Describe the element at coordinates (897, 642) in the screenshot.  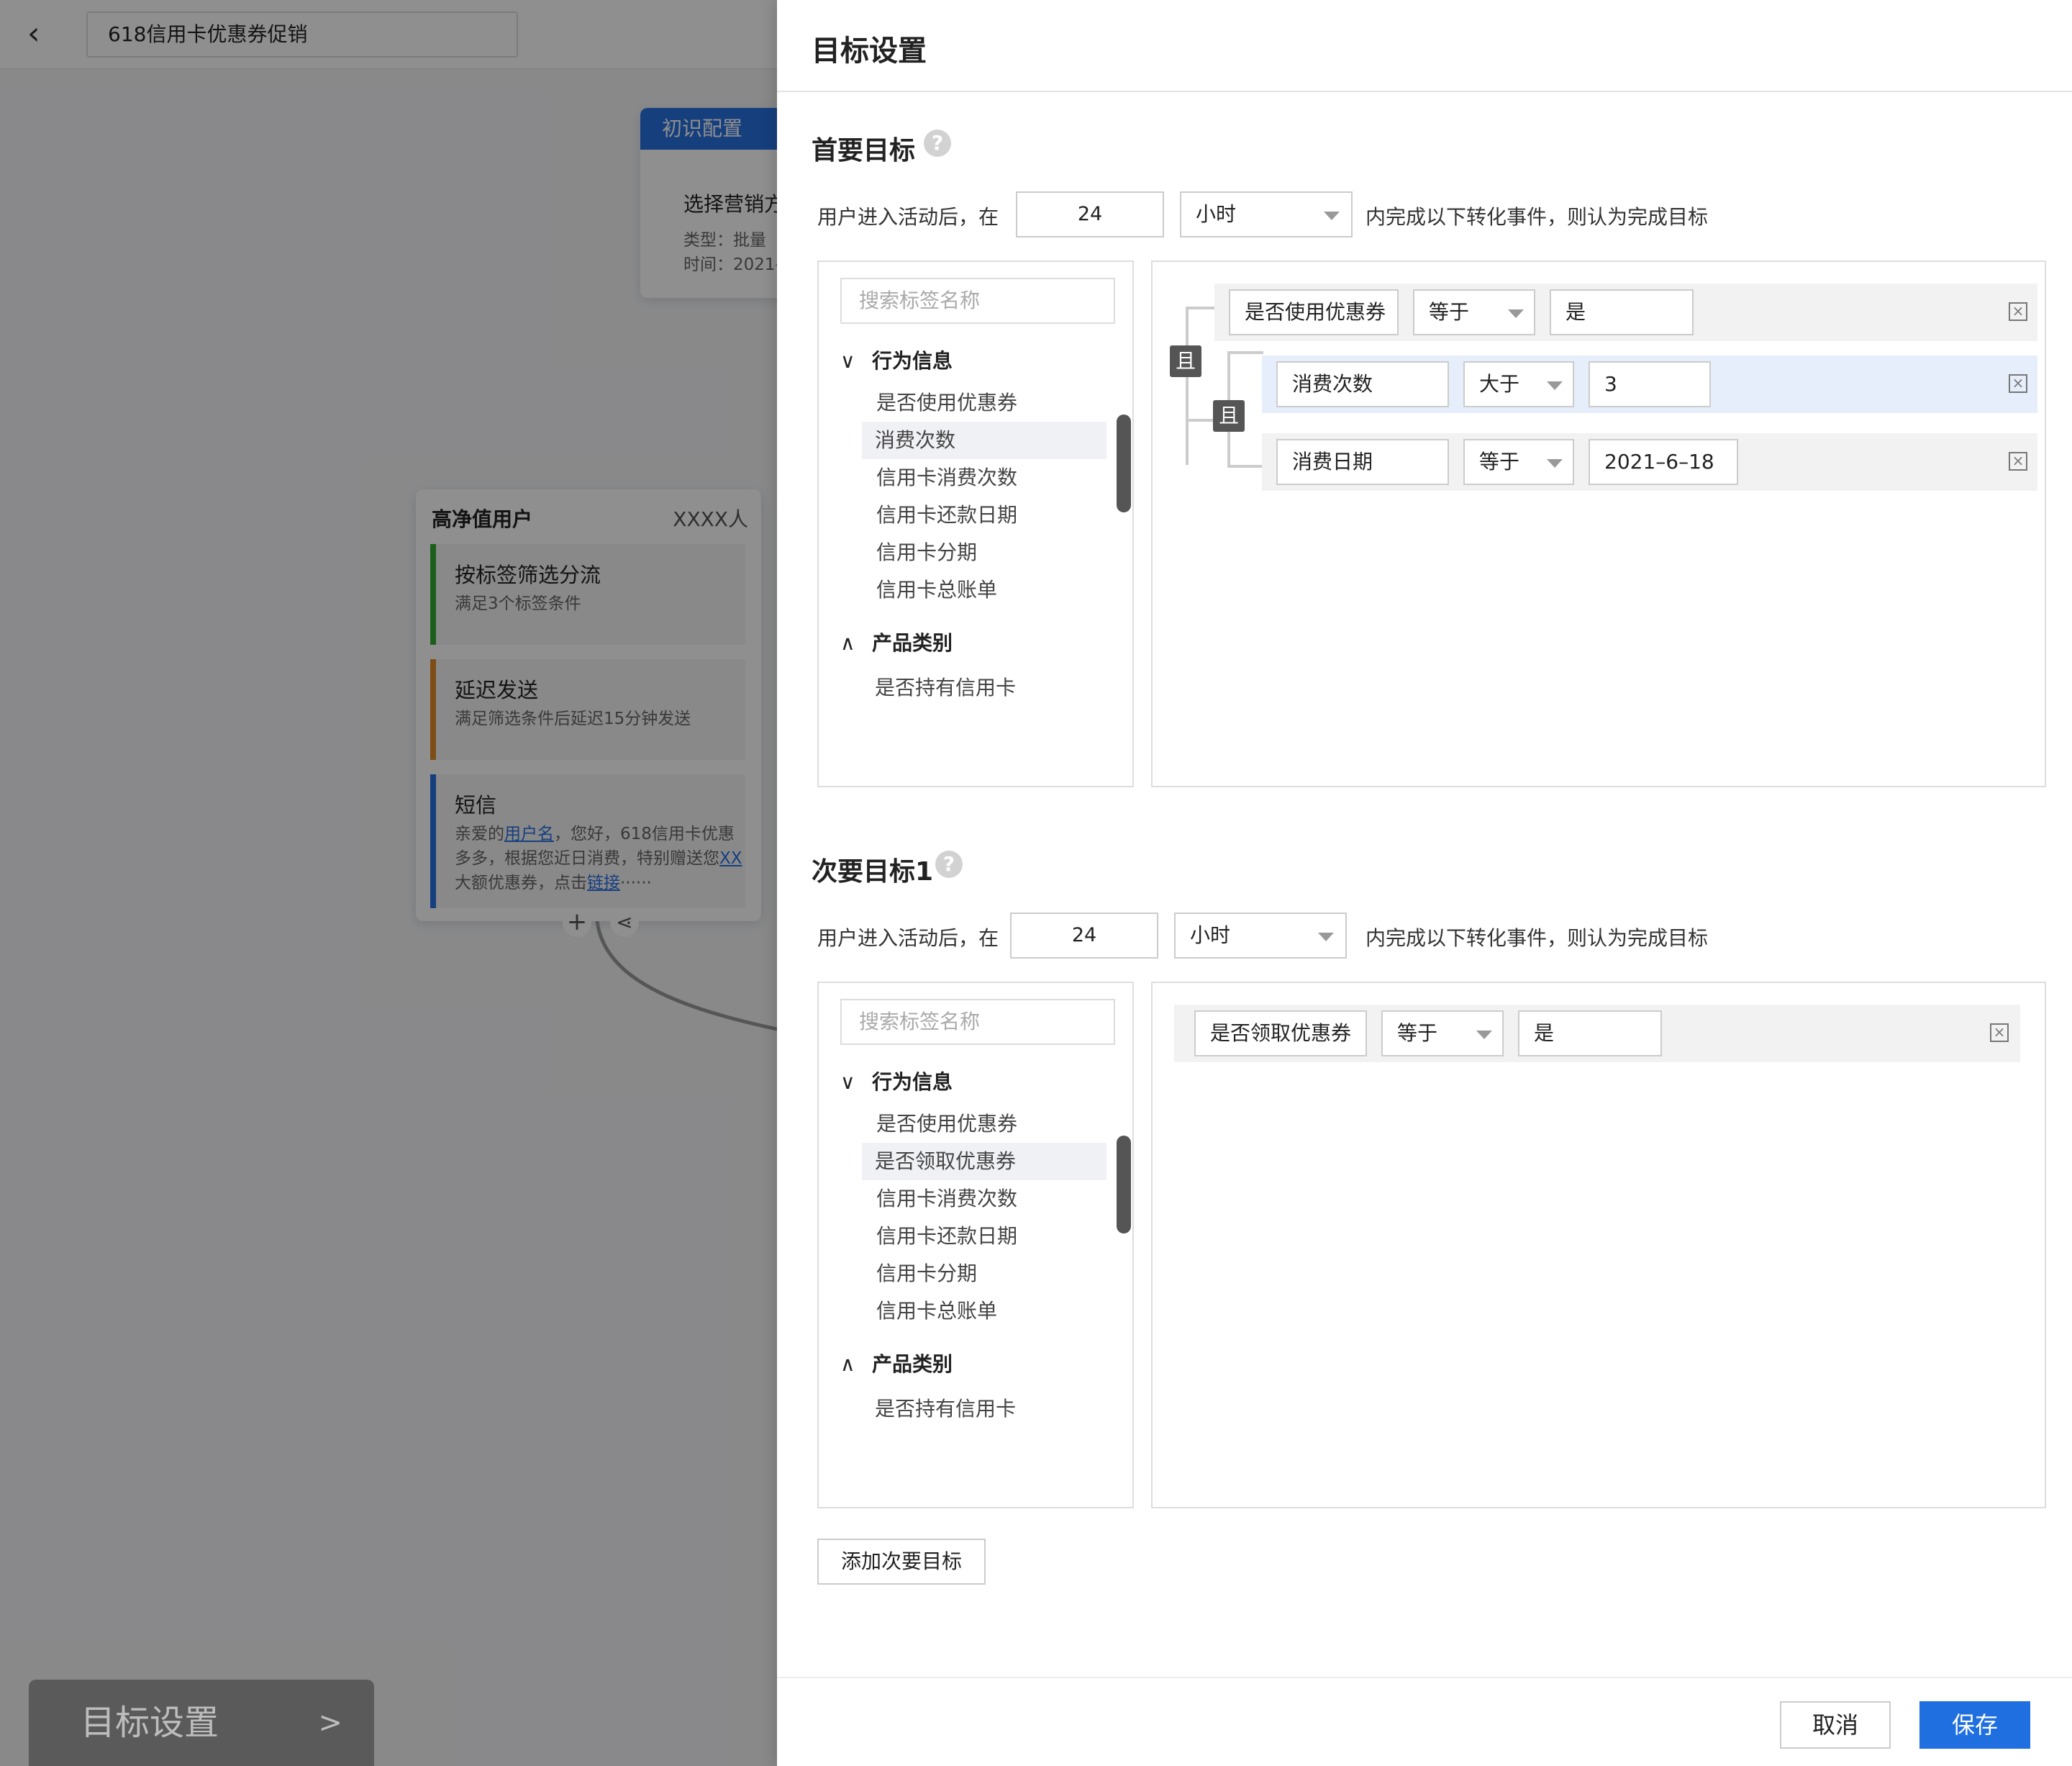
I see `primary-group-product: ∧ 产品类别` at that location.